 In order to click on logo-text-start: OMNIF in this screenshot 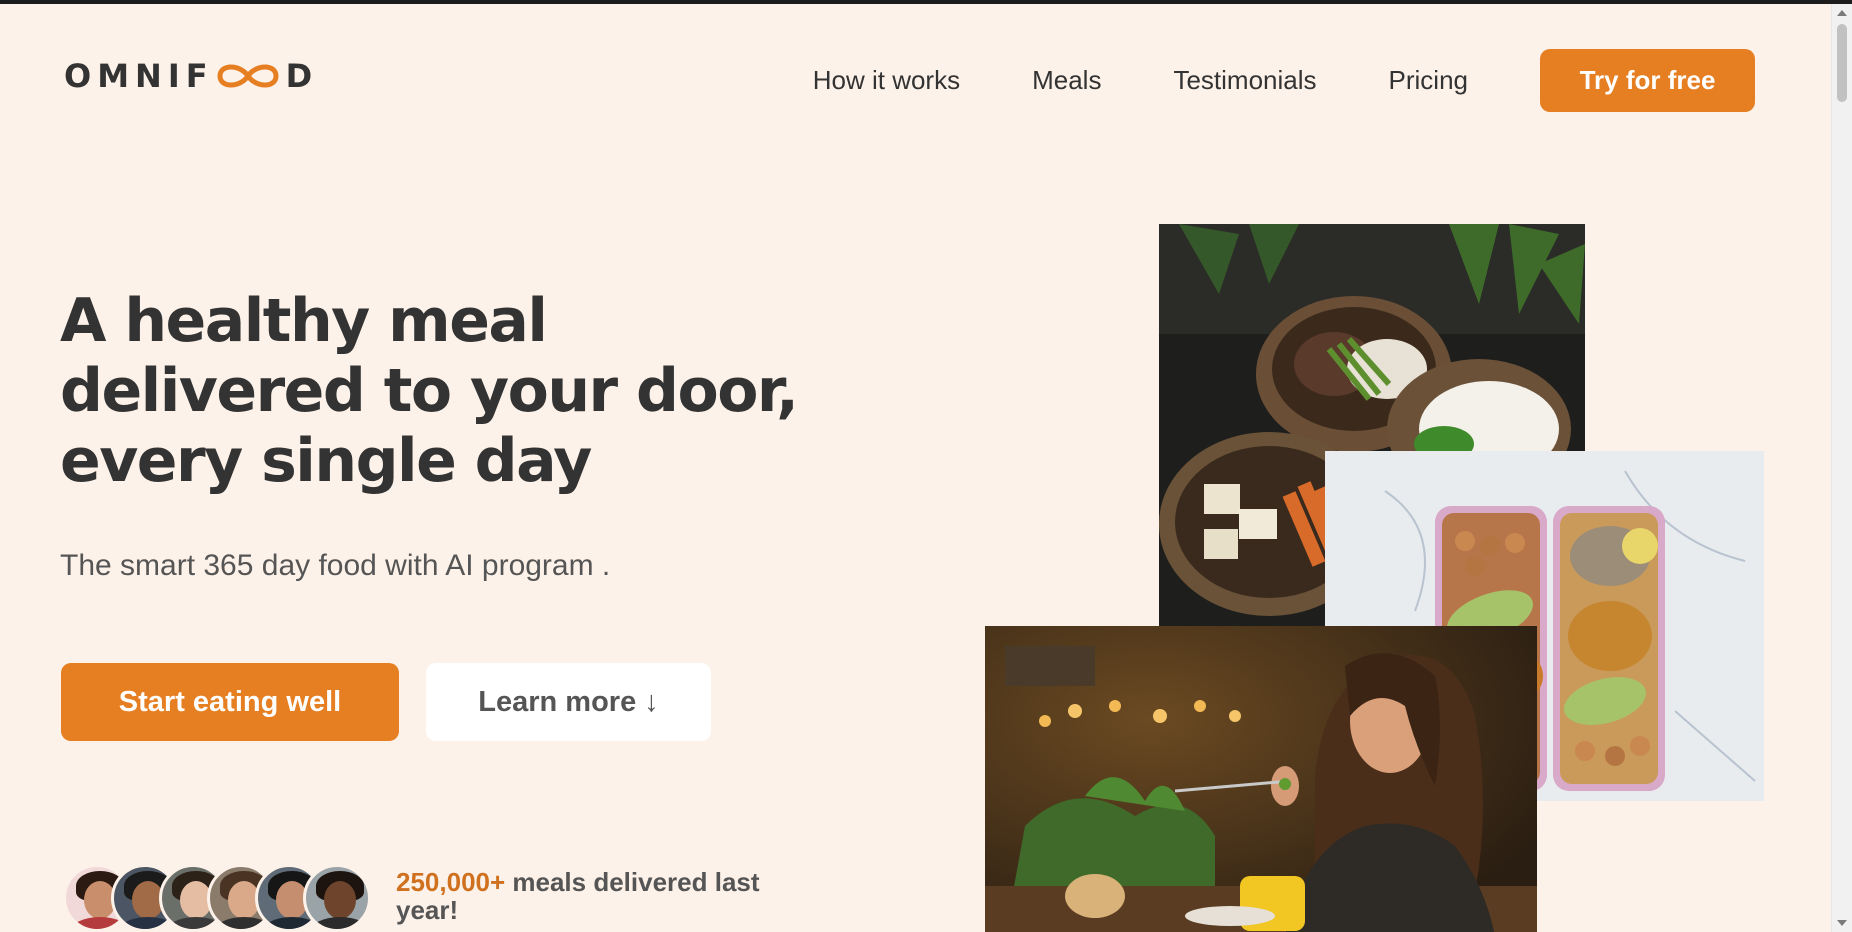, I will do `click(139, 76)`.